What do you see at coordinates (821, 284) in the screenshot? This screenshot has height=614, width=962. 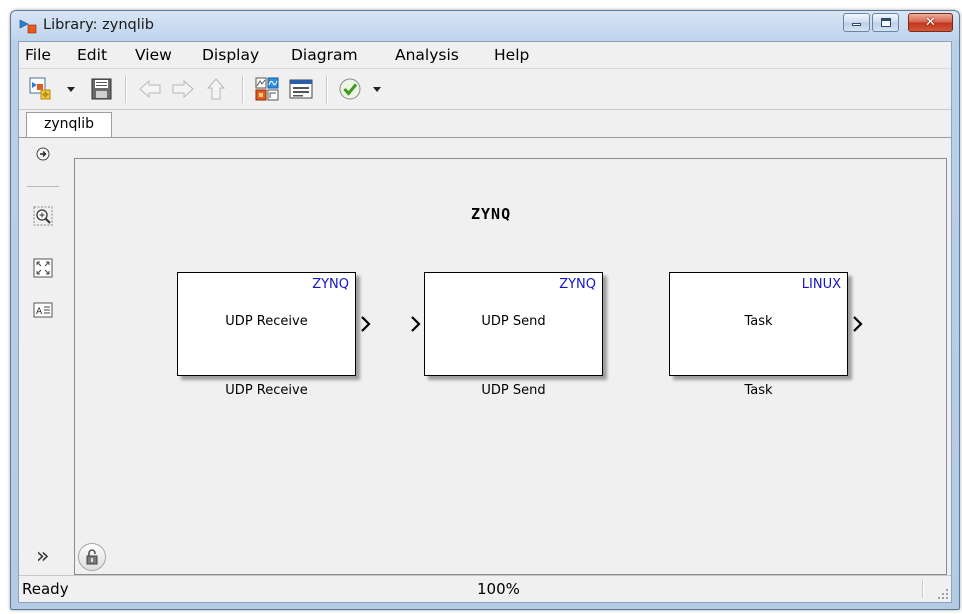 I see `block-tag: LINUX` at bounding box center [821, 284].